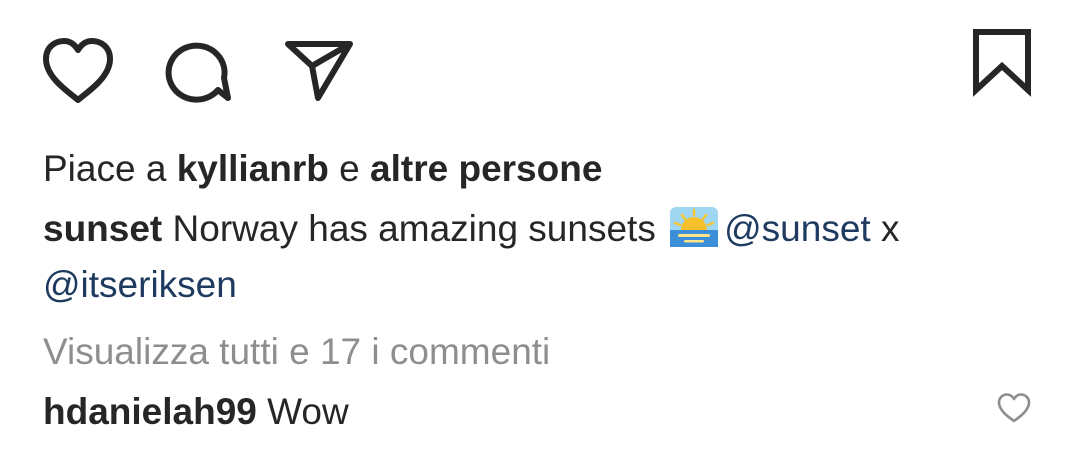 Image resolution: width=1080 pixels, height=471 pixels. I want to click on comment-text: Wow, so click(308, 411).